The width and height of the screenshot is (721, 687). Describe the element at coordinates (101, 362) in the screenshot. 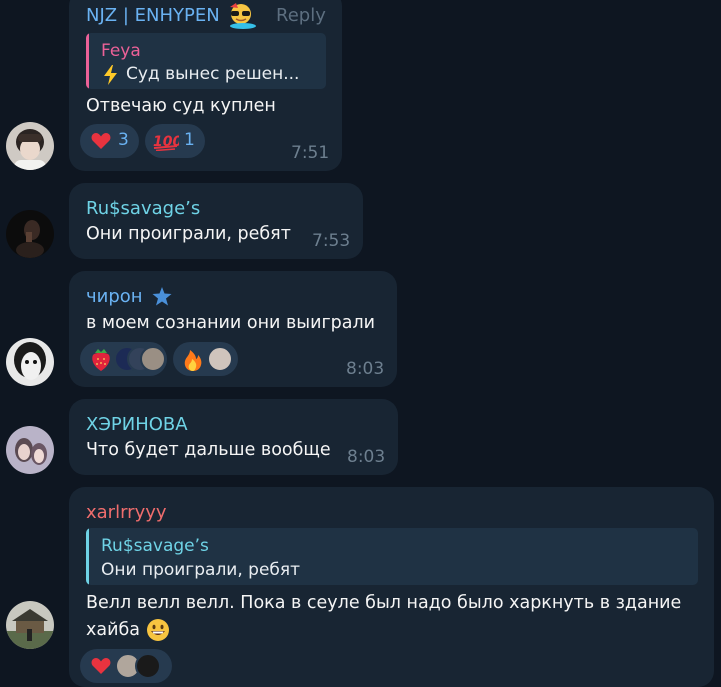

I see `strawberry-icon` at that location.